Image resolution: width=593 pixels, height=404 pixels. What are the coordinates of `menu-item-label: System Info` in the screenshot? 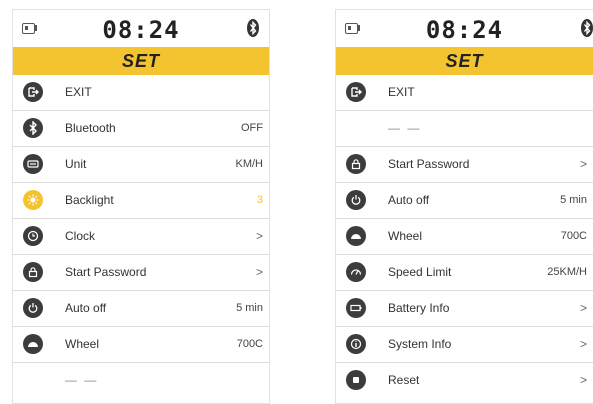 It's located at (420, 344).